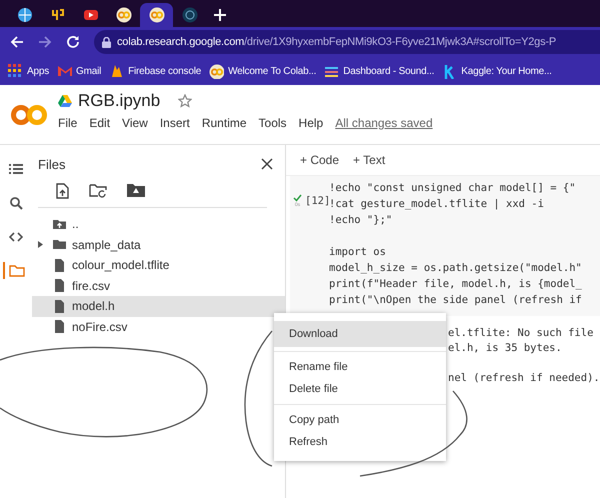 The height and width of the screenshot is (498, 600). What do you see at coordinates (16, 237) in the screenshot?
I see `code-icon` at bounding box center [16, 237].